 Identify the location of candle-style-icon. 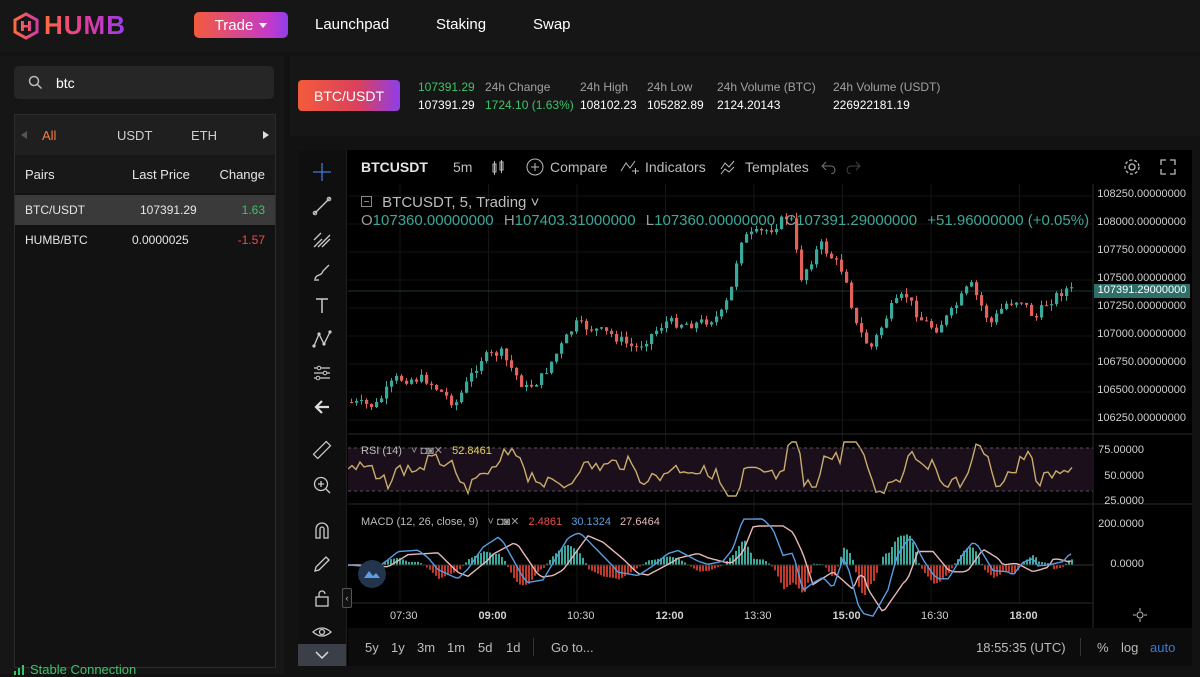
(498, 168).